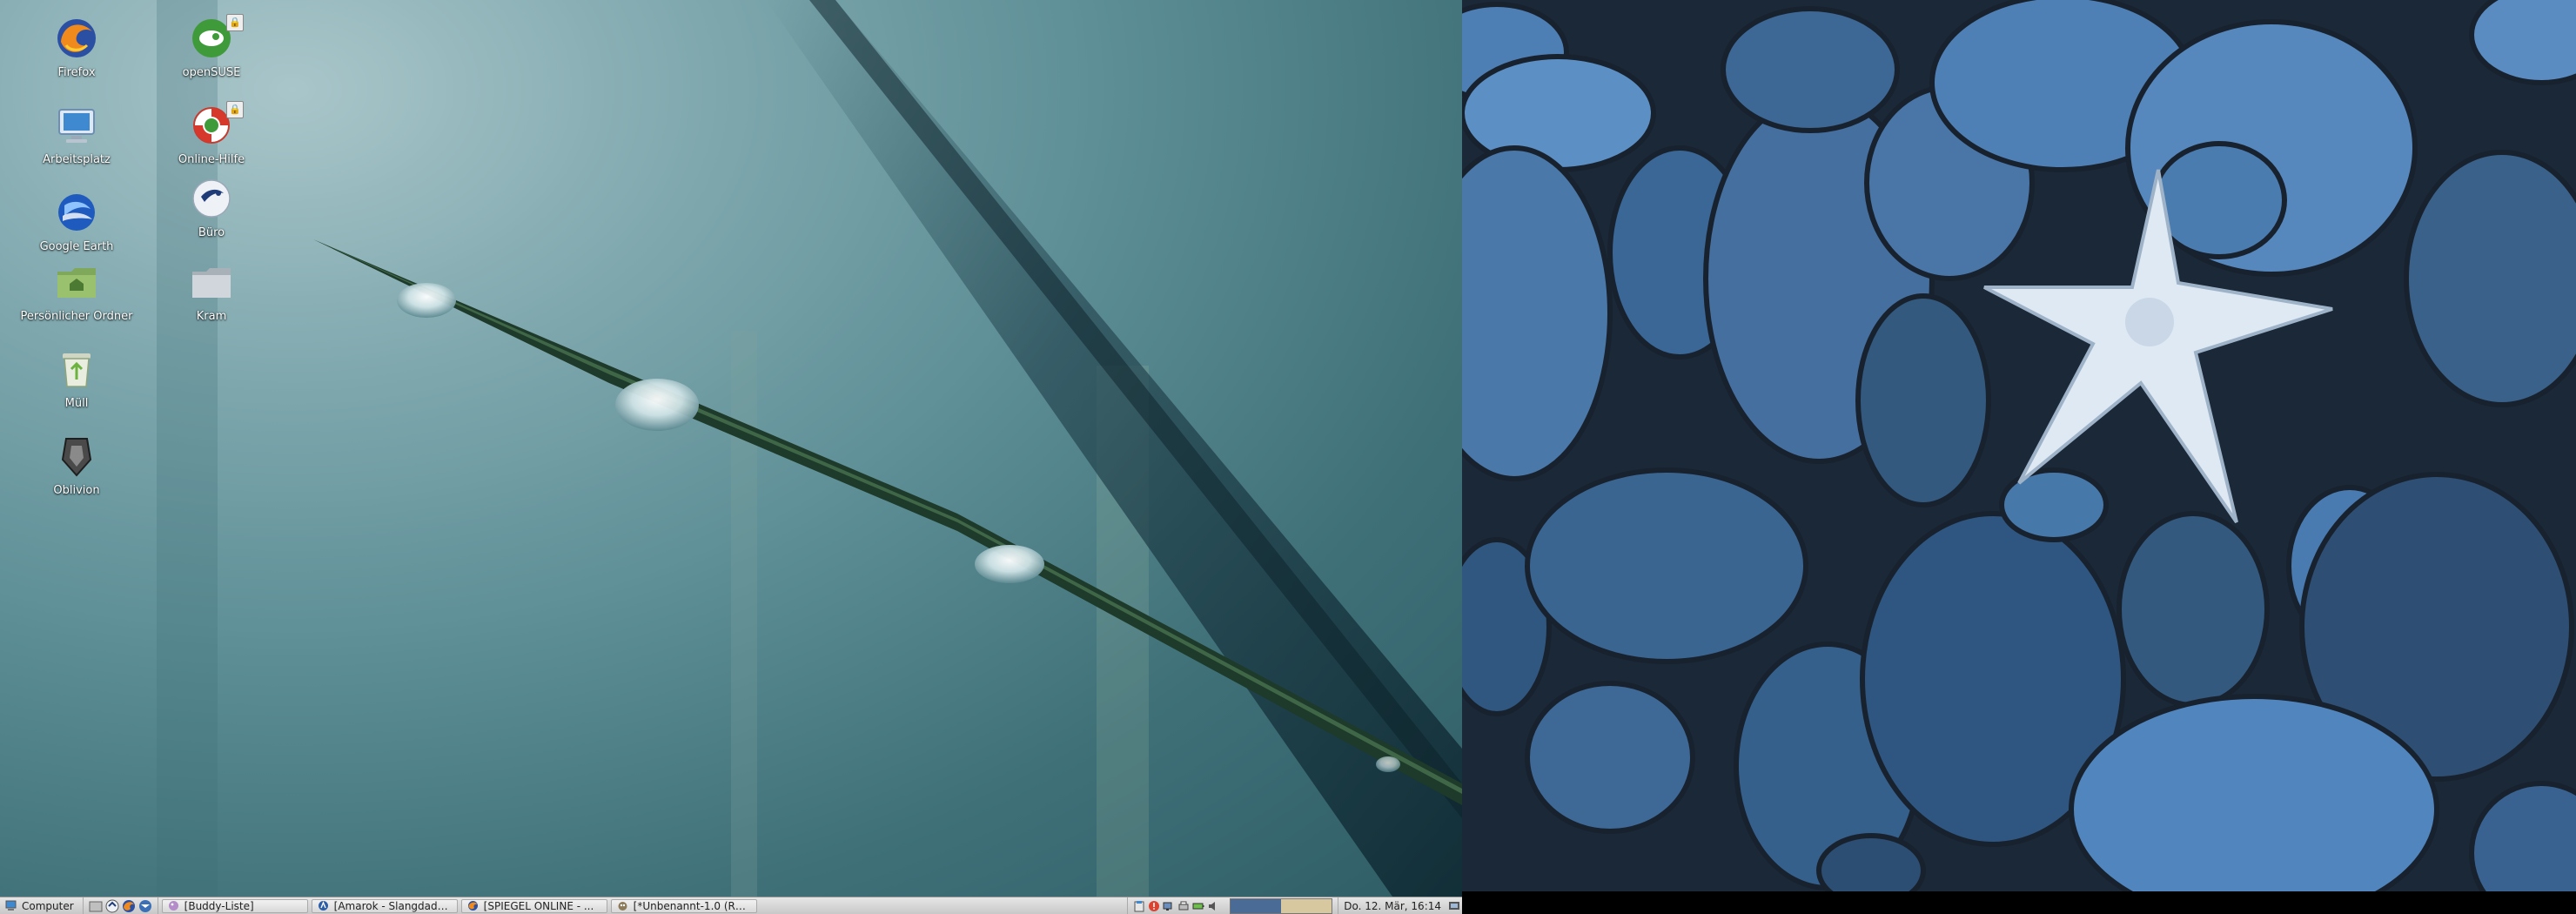  I want to click on desktop-icon-label: Persönlicher Ordner, so click(77, 316).